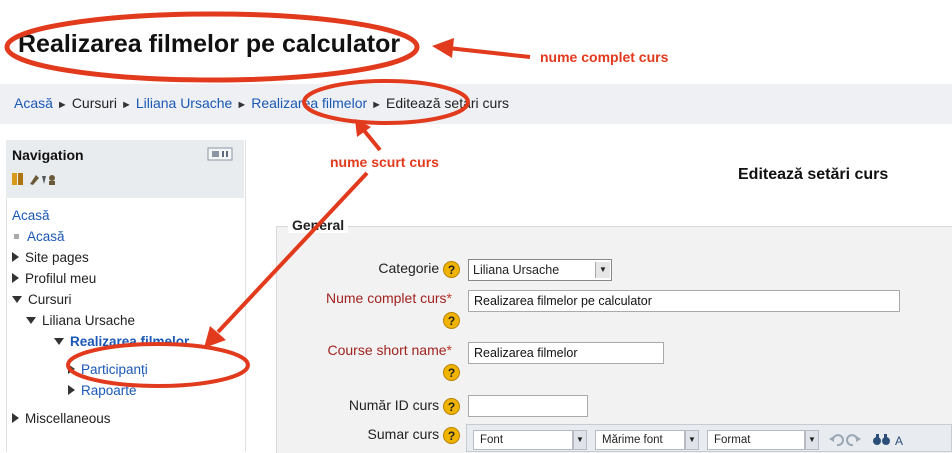  Describe the element at coordinates (158, 365) in the screenshot. I see `annotation-ellipse-nav` at that location.